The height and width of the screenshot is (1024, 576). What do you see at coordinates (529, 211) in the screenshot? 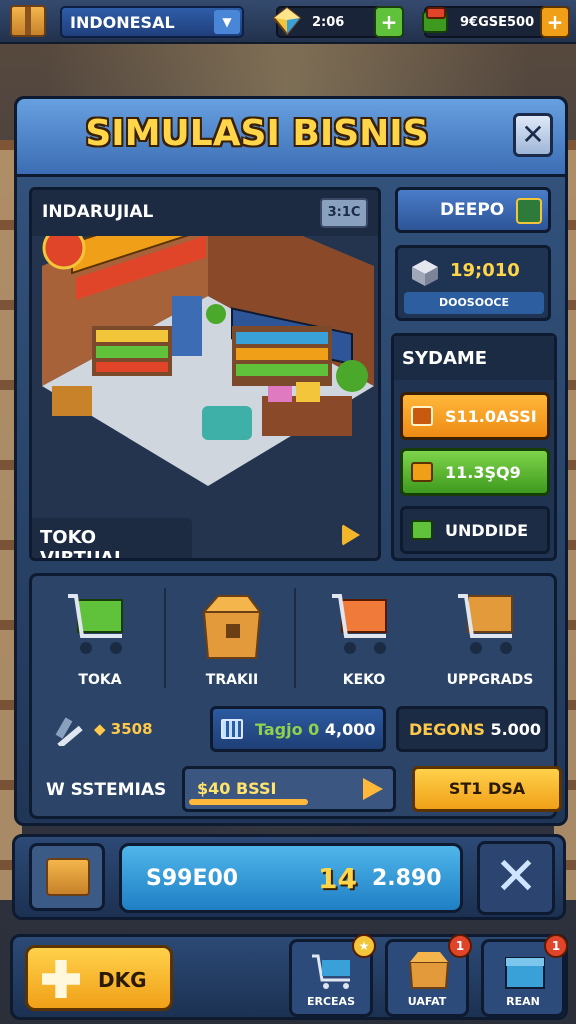
I see `target-icon` at bounding box center [529, 211].